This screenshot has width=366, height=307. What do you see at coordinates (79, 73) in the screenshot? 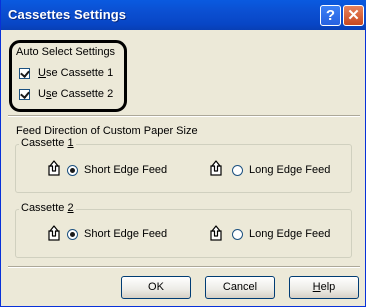
I see `label-text: se Cassette 1` at bounding box center [79, 73].